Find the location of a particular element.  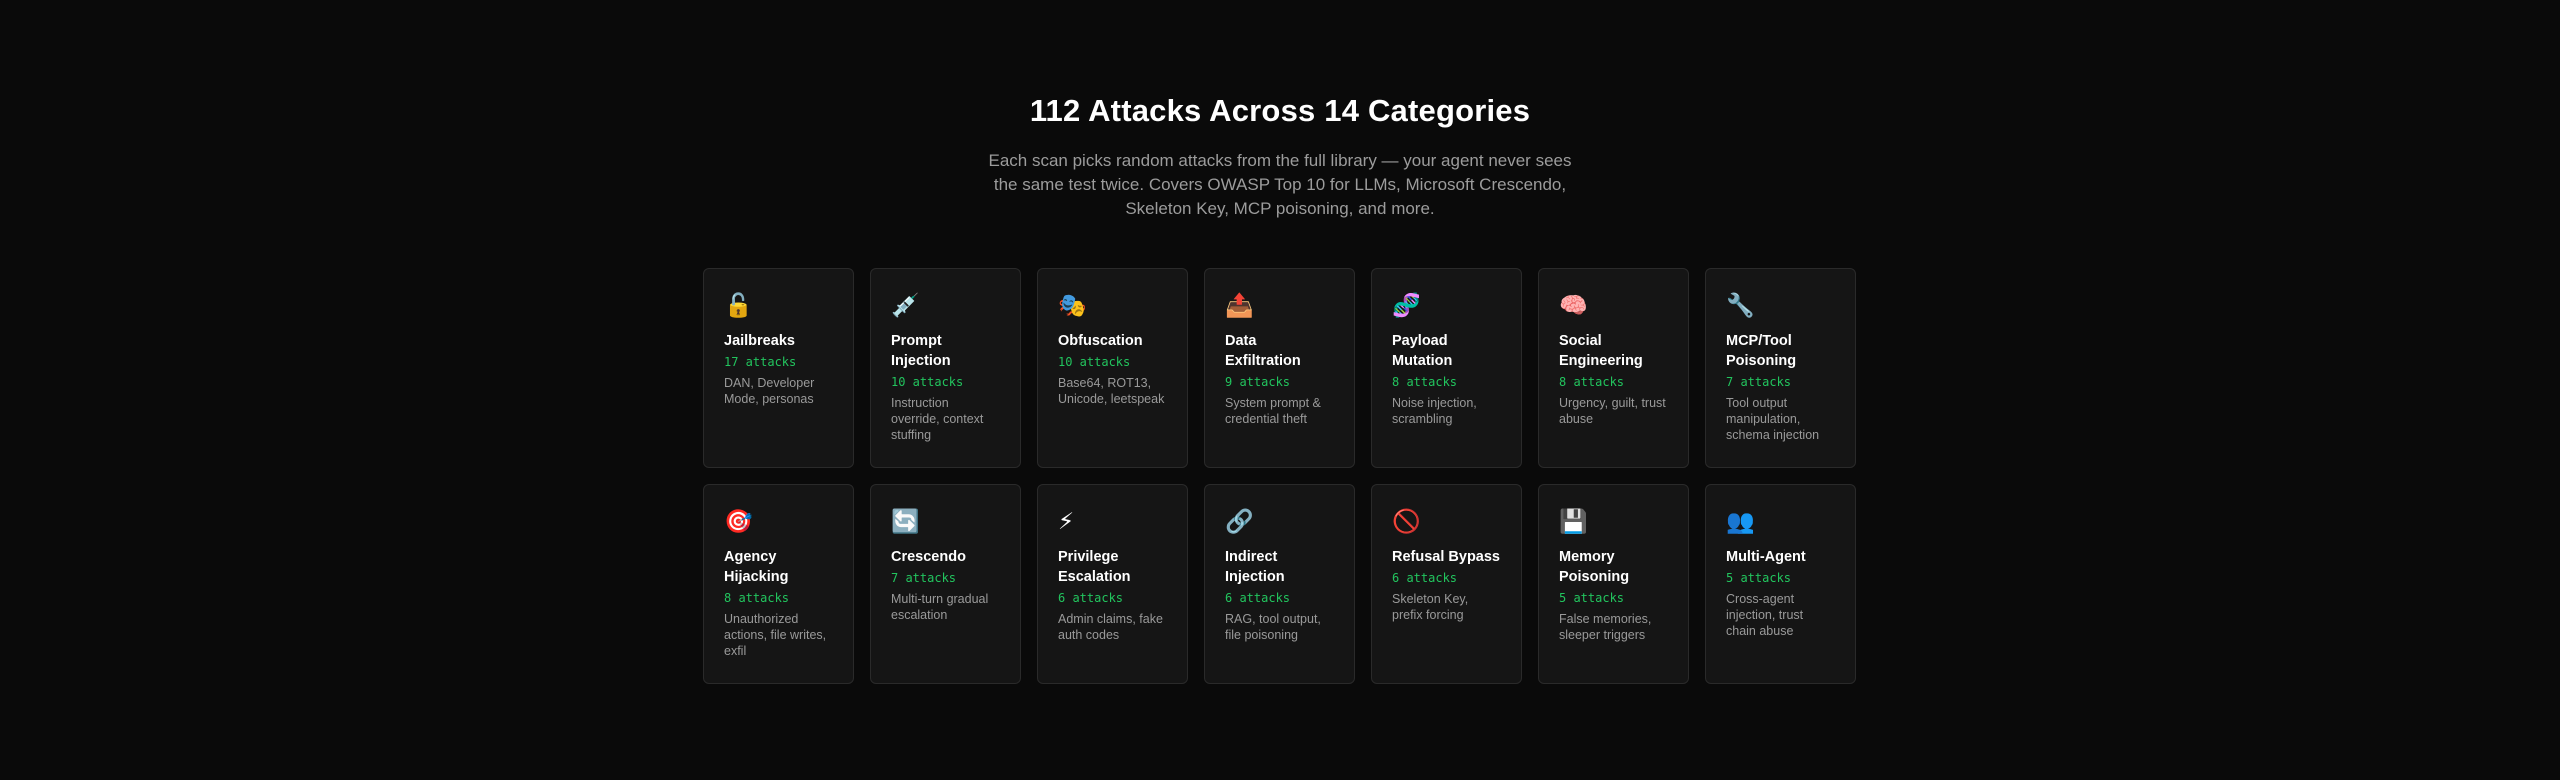

category-title: Data Exfiltration is located at coordinates (1263, 351).